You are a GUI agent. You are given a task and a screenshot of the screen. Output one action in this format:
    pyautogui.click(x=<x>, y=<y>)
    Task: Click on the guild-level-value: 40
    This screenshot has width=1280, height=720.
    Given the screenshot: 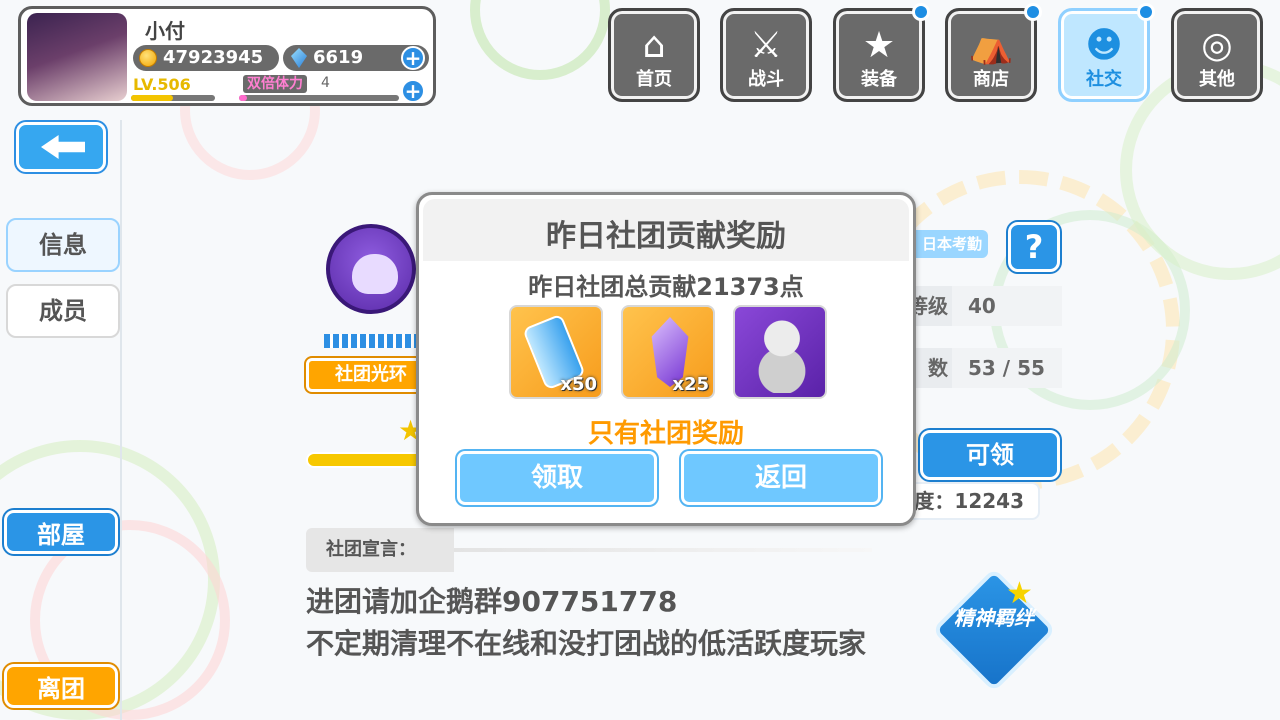 What is the action you would take?
    pyautogui.click(x=1007, y=306)
    